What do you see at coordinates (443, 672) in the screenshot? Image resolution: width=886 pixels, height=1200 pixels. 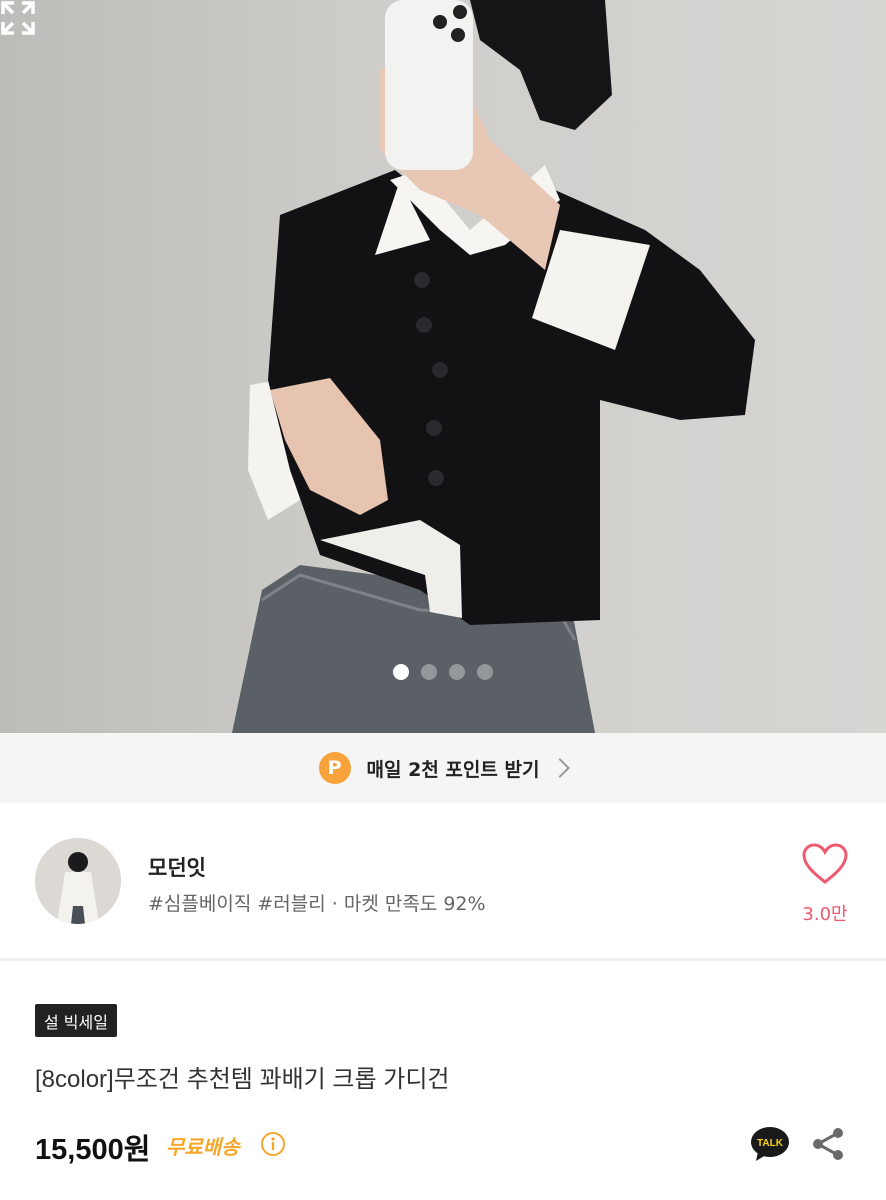 I see `carousel-indicator` at bounding box center [443, 672].